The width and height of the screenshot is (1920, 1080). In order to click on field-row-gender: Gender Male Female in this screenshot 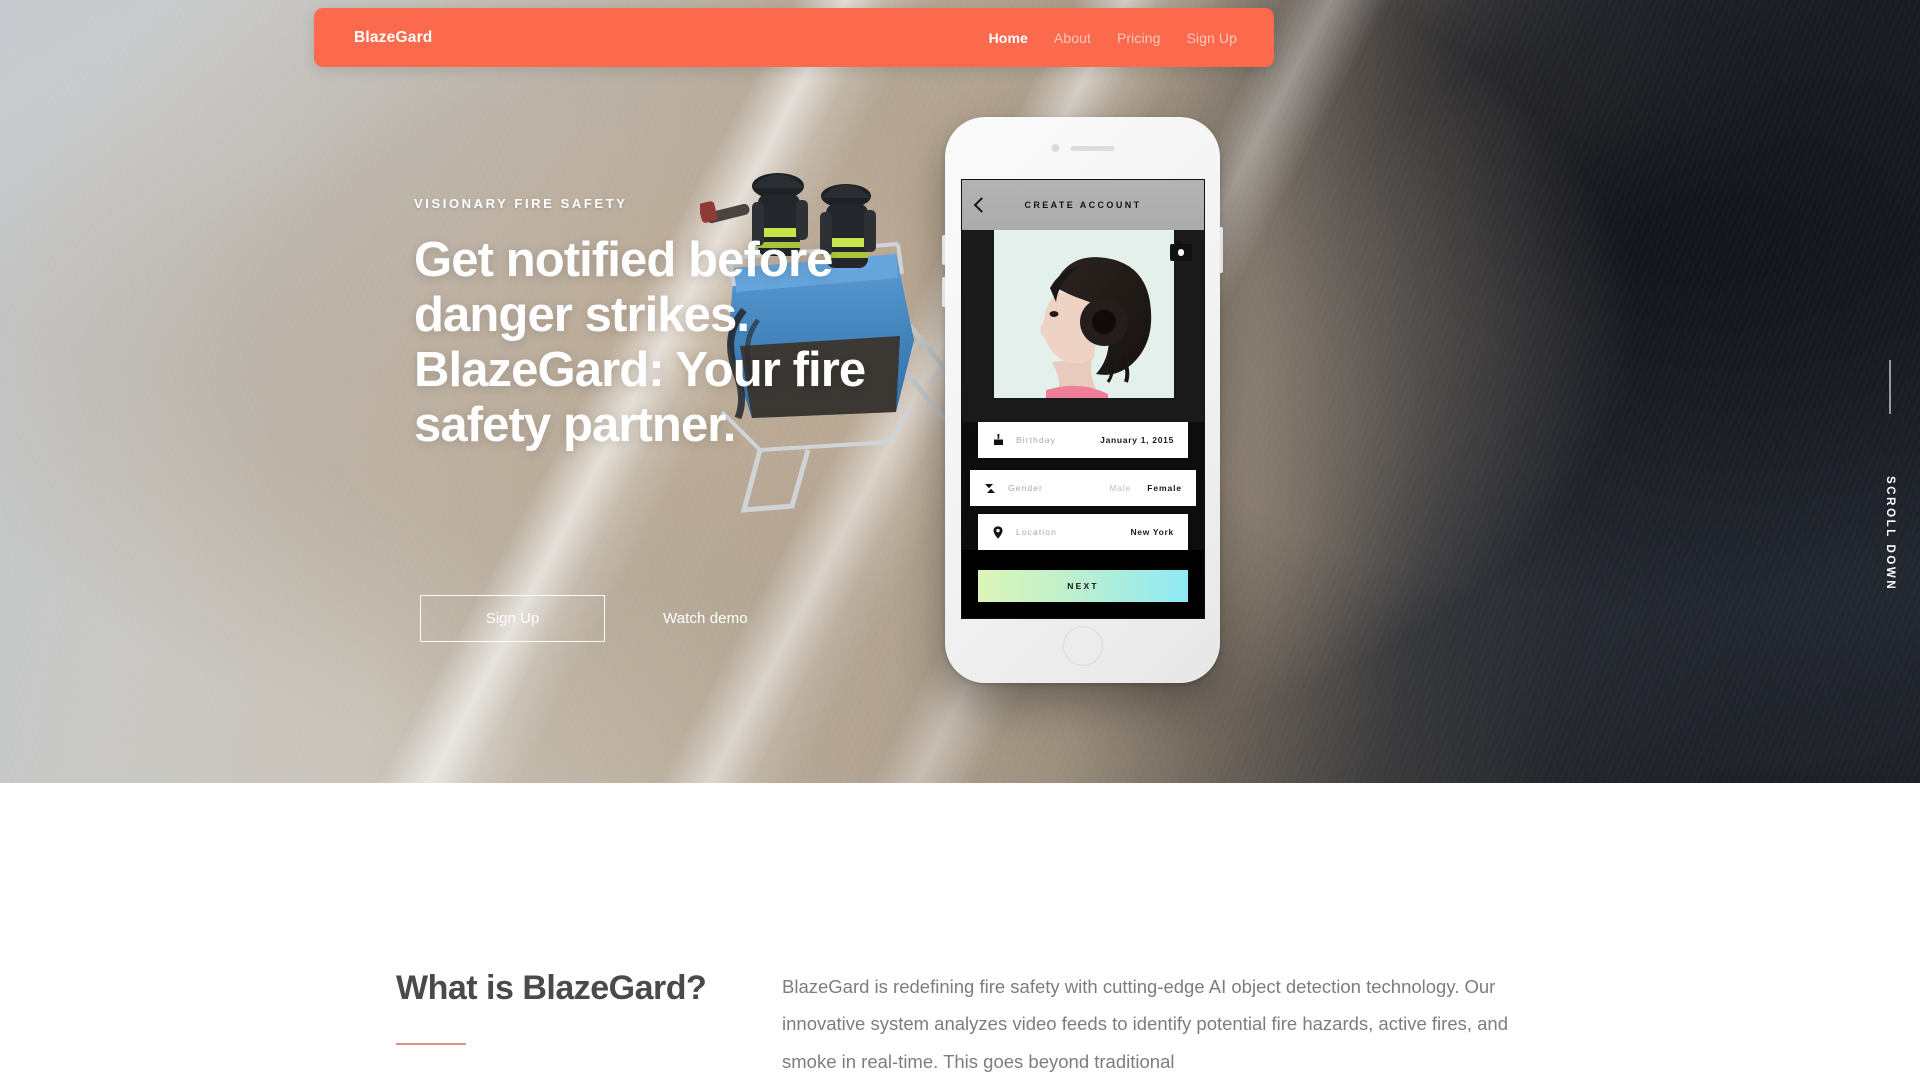, I will do `click(1083, 488)`.